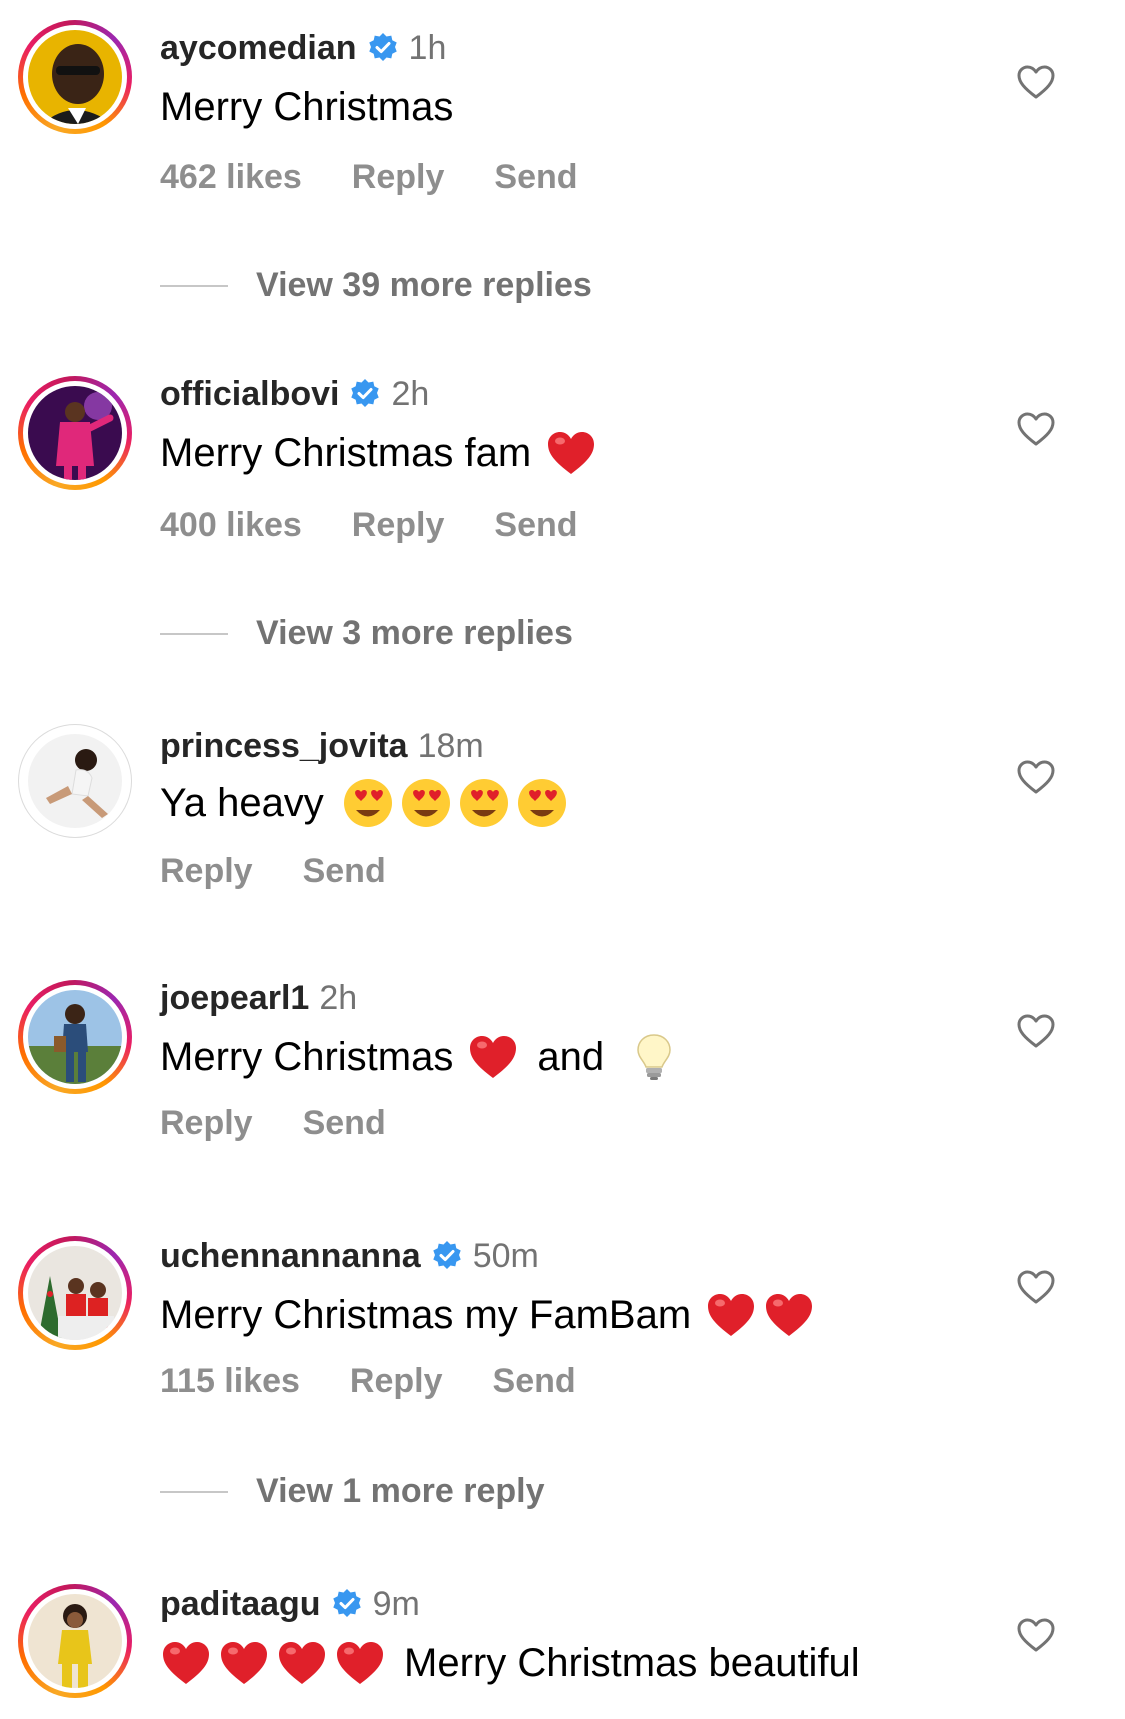 The image size is (1125, 1719). What do you see at coordinates (632, 1662) in the screenshot?
I see `comment-text-content: Merry Christmas beautiful` at bounding box center [632, 1662].